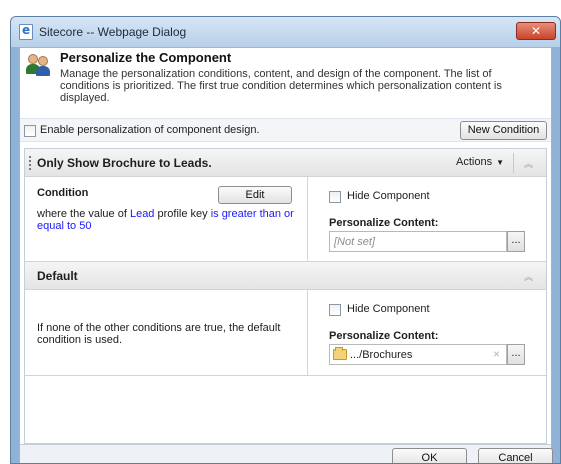  Describe the element at coordinates (513, 163) in the screenshot. I see `divider` at that location.